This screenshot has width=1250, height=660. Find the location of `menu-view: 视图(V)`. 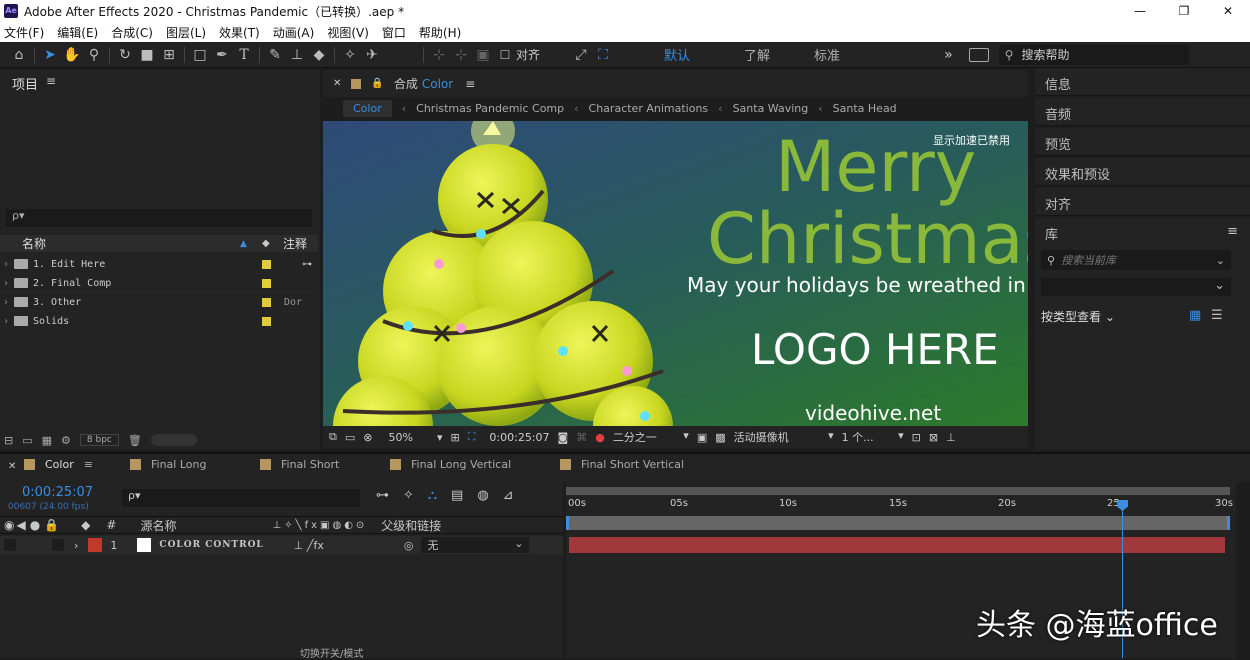

menu-view: 视图(V) is located at coordinates (348, 32).